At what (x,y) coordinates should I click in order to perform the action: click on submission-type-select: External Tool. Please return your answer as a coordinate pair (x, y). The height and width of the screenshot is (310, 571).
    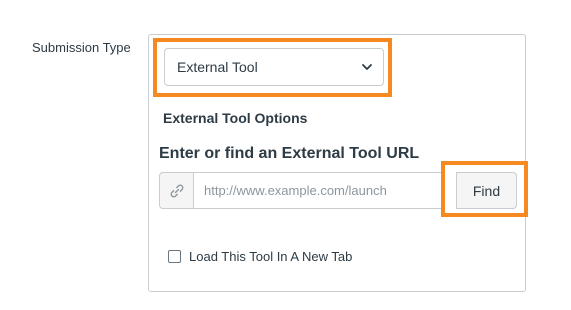
    Looking at the image, I should click on (274, 67).